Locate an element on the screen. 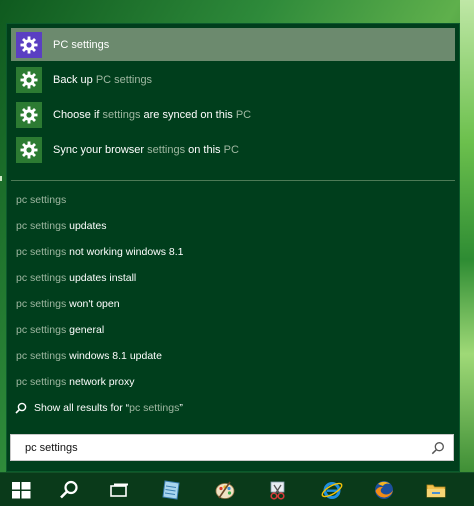 The width and height of the screenshot is (474, 506). app-result-4: Sync your browser settings on this PC is located at coordinates (233, 149).